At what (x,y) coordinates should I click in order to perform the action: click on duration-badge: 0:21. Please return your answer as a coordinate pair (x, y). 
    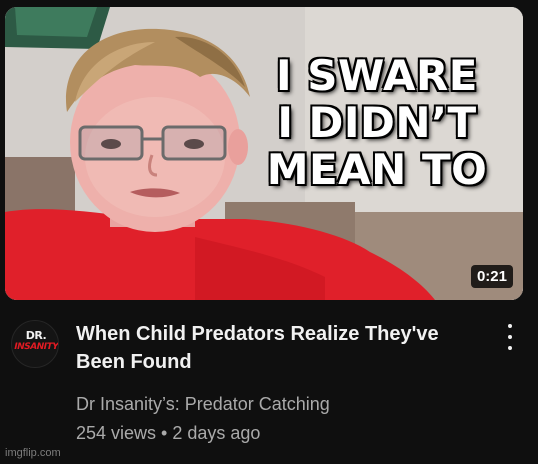
    Looking at the image, I should click on (491, 276).